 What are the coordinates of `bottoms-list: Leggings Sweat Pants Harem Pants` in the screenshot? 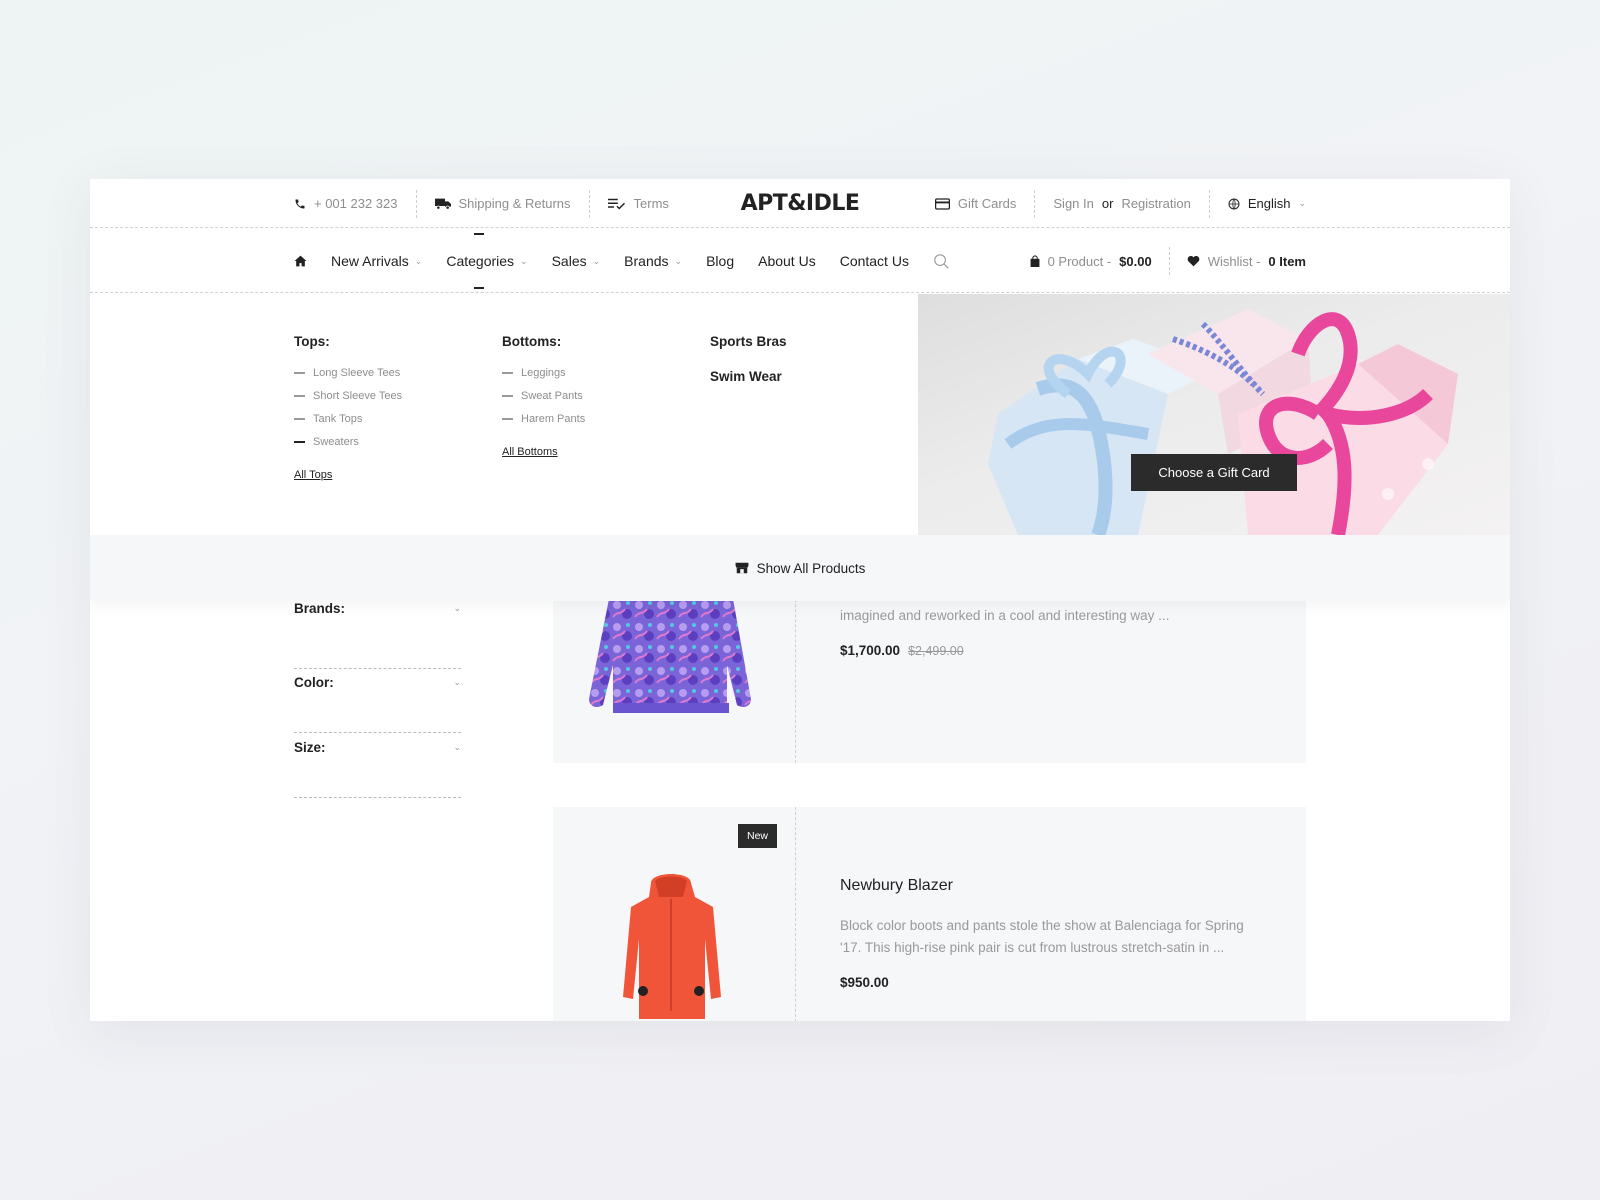 It's located at (543, 396).